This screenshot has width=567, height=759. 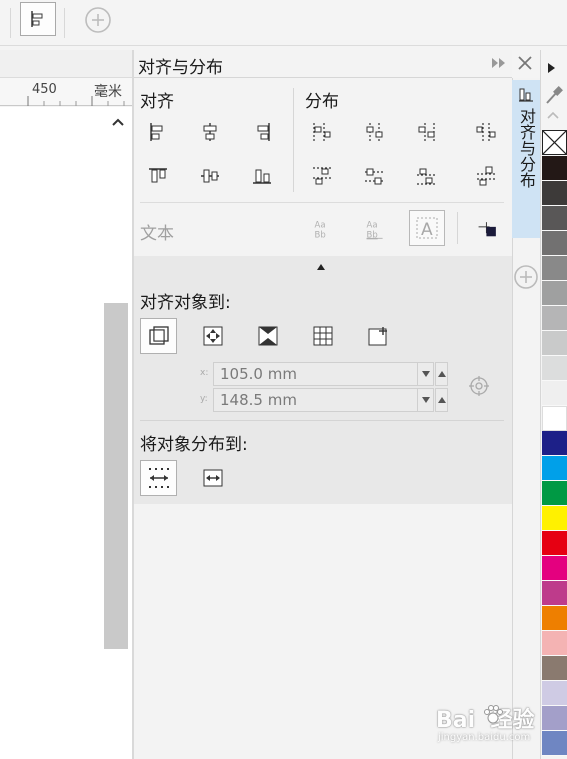 I want to click on distribute-spacing-horizontal-icon, so click(x=486, y=132).